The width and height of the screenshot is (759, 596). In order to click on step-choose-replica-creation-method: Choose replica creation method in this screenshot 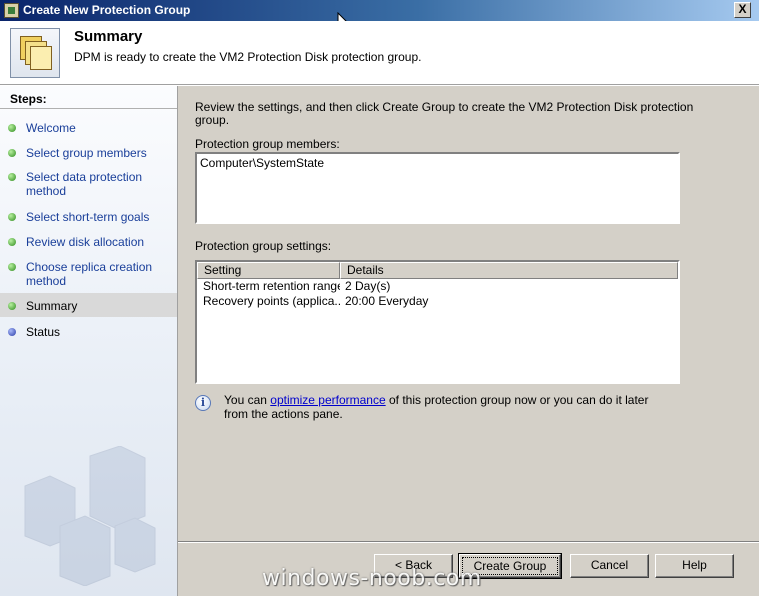, I will do `click(88, 274)`.